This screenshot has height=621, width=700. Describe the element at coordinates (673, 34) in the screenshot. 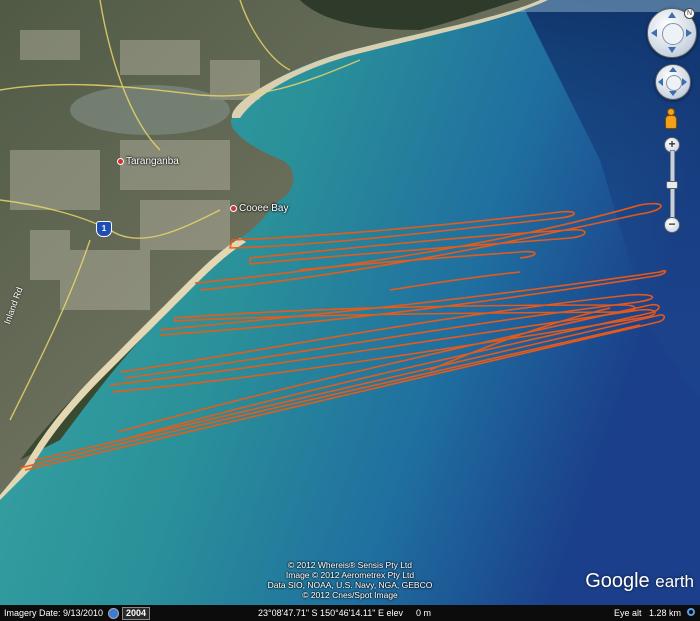

I see `look-center` at that location.